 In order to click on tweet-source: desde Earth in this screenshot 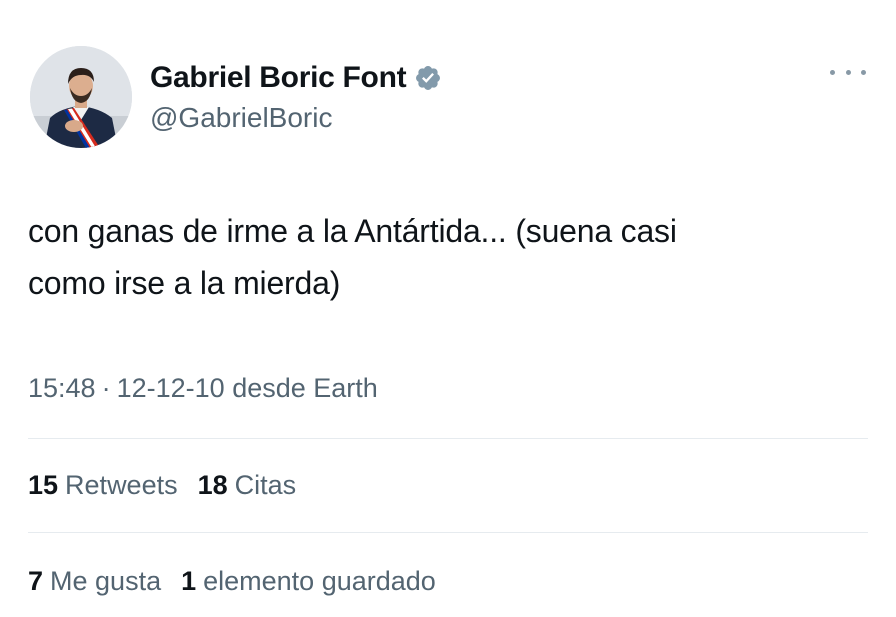, I will do `click(305, 388)`.